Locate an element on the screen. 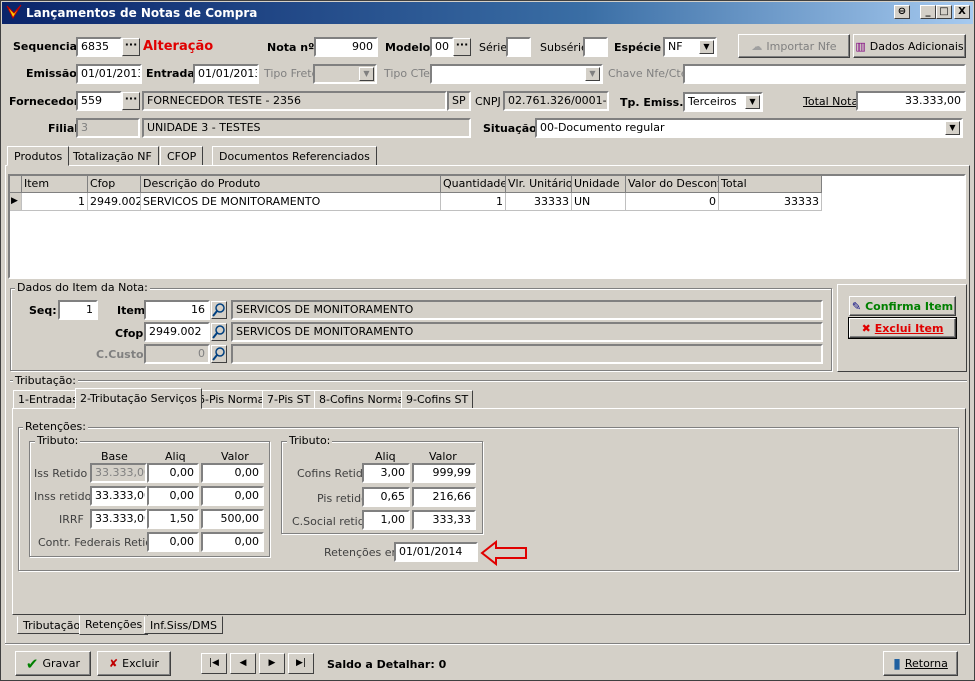  situacao-select: 00-Documento regular ▼ is located at coordinates (749, 128).